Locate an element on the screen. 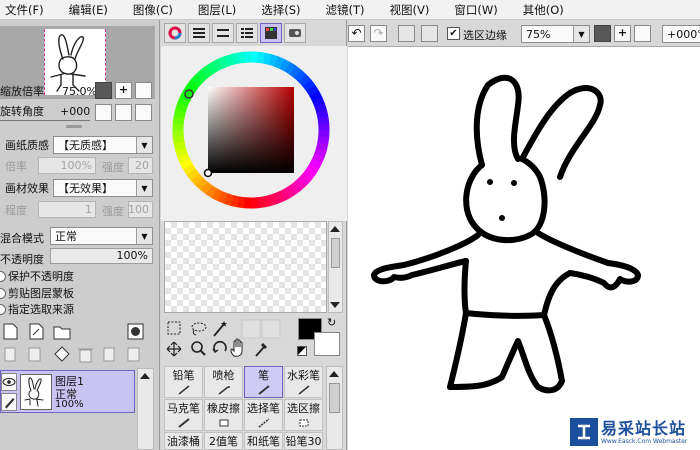  scratchpad-tab is located at coordinates (295, 33).